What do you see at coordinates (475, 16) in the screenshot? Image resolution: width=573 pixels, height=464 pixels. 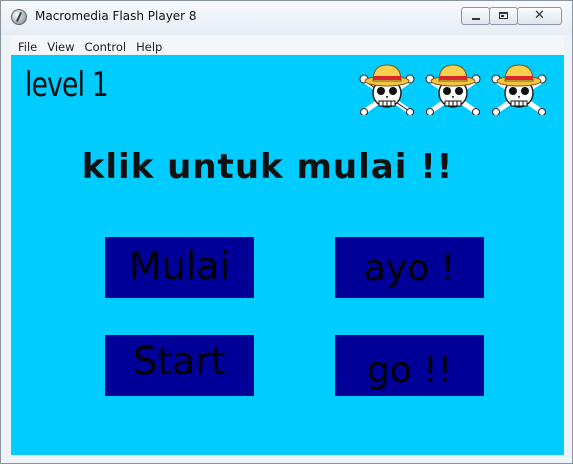 I see `minimize-button` at bounding box center [475, 16].